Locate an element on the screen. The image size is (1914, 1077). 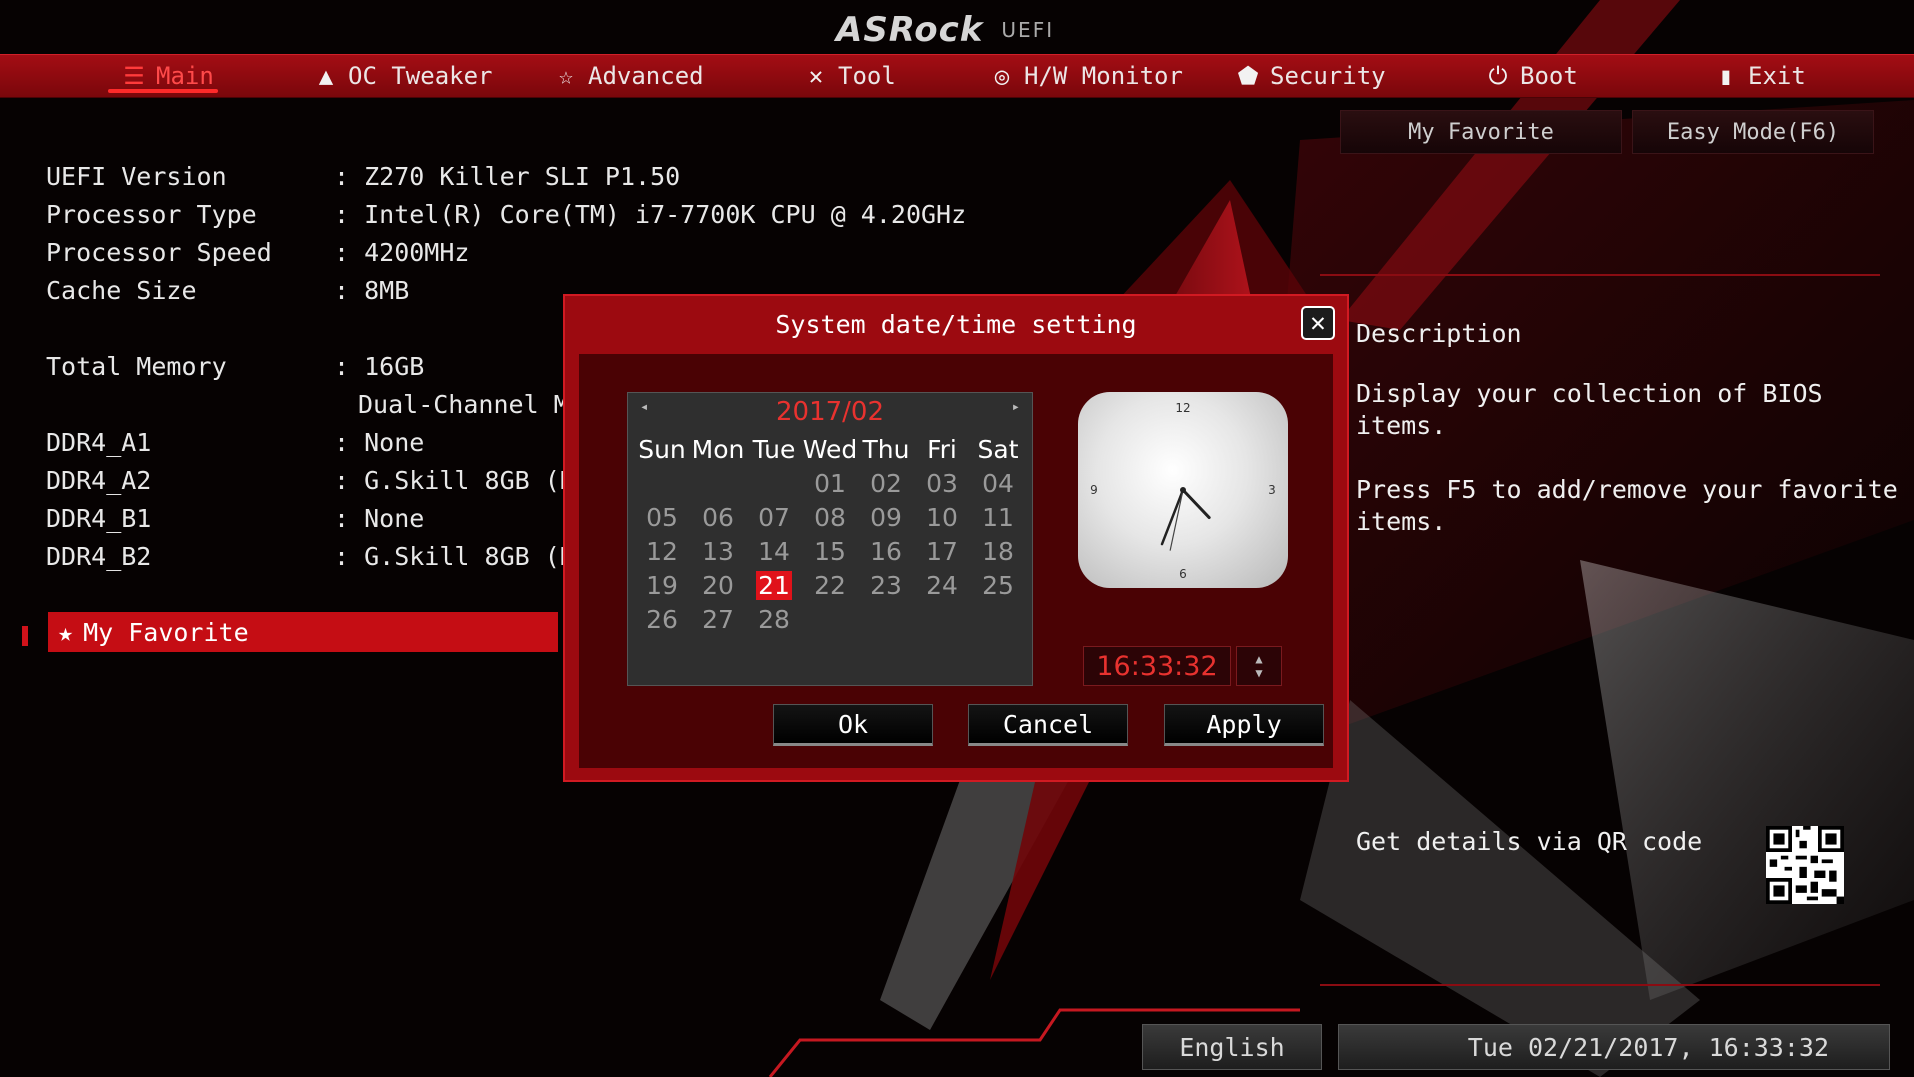
calendar-day: 02 is located at coordinates (886, 484).